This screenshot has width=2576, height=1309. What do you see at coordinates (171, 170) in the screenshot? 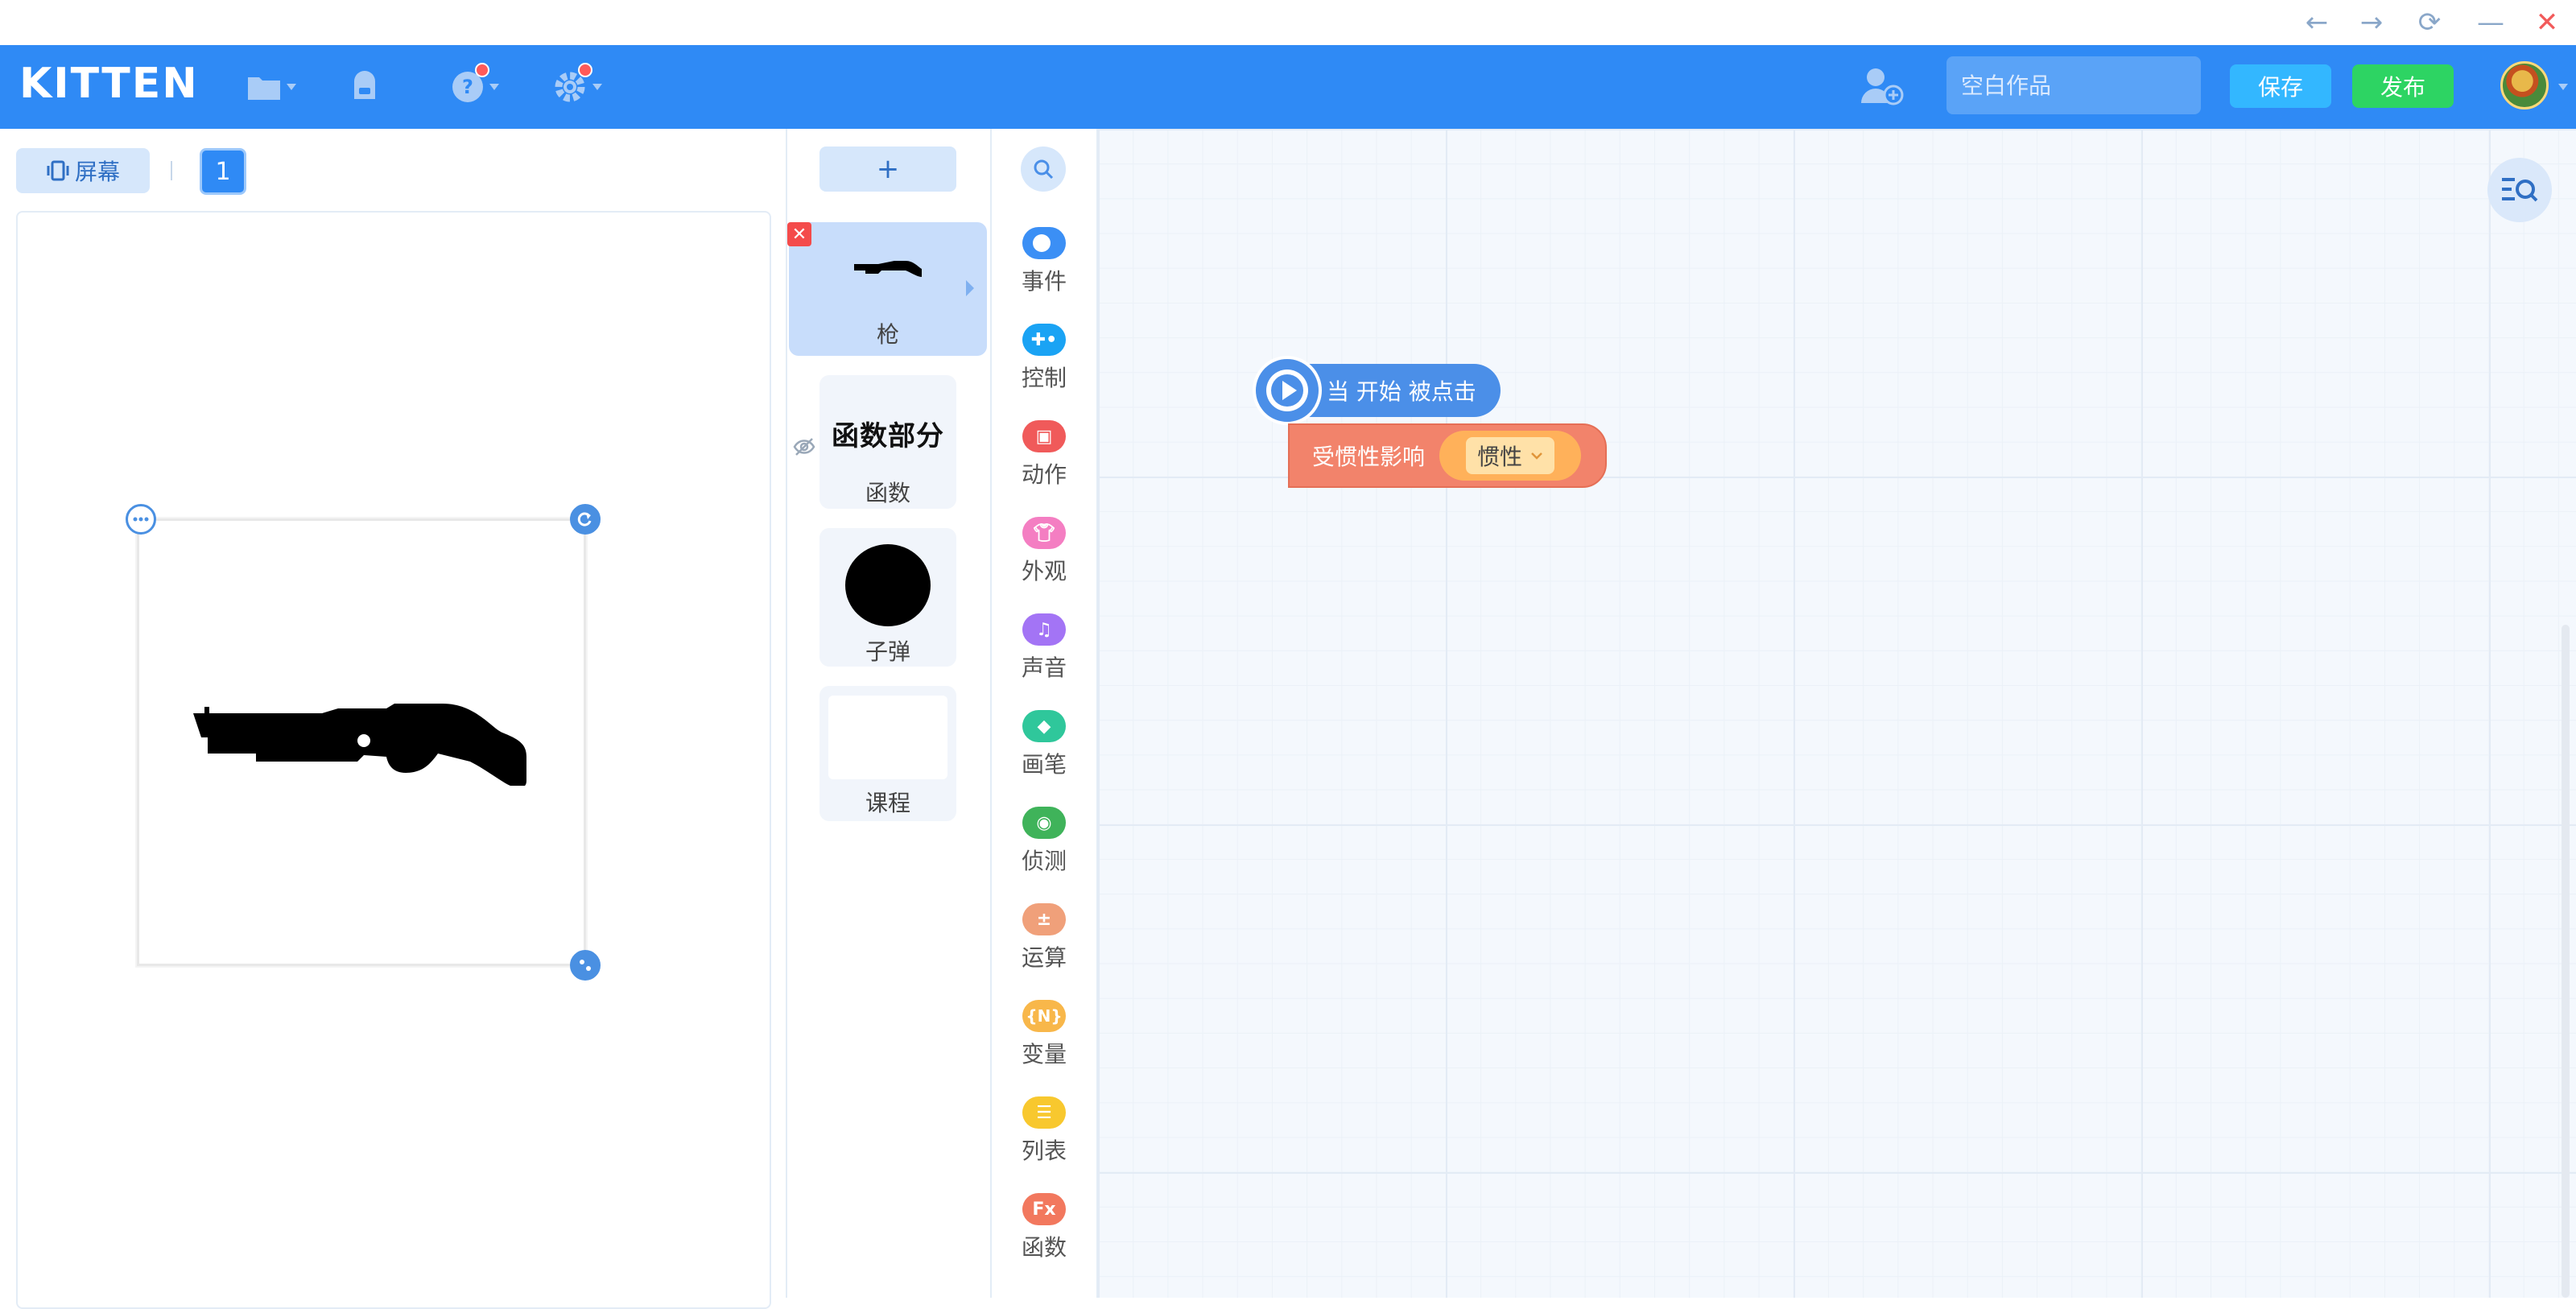
I see `divider` at bounding box center [171, 170].